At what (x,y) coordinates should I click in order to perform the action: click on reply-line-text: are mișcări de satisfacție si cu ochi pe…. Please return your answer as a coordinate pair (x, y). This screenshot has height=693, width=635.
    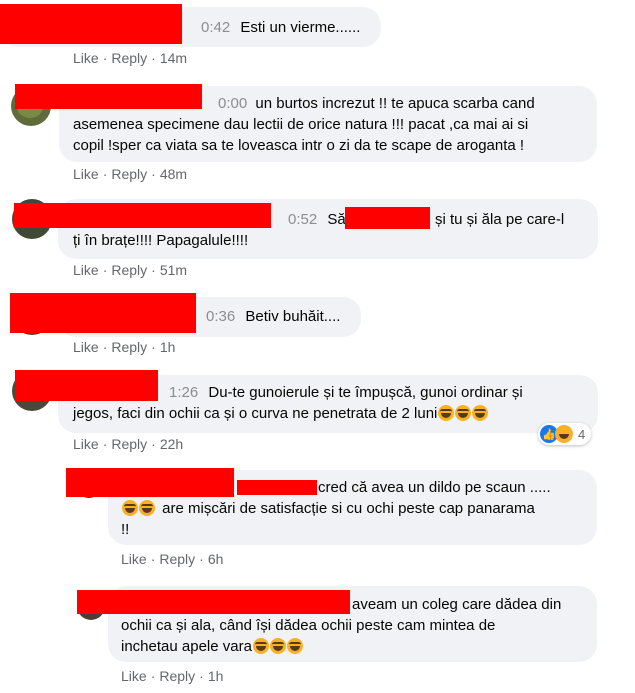
    Looking at the image, I should click on (348, 508).